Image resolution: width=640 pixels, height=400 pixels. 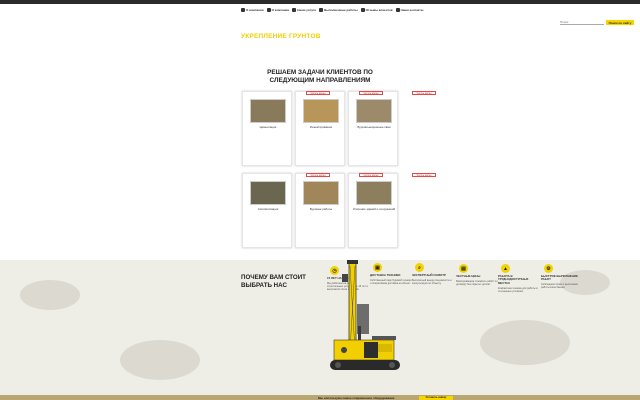 I want to click on search-input, so click(x=582, y=22).